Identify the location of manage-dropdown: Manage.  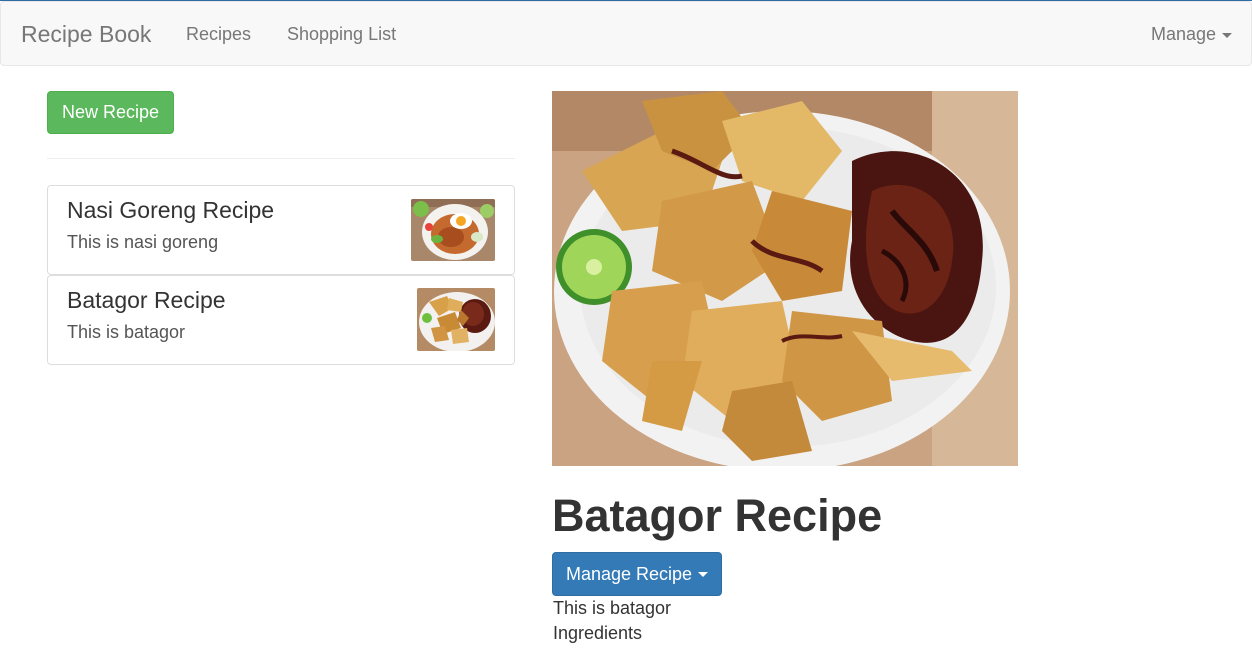
(1192, 34).